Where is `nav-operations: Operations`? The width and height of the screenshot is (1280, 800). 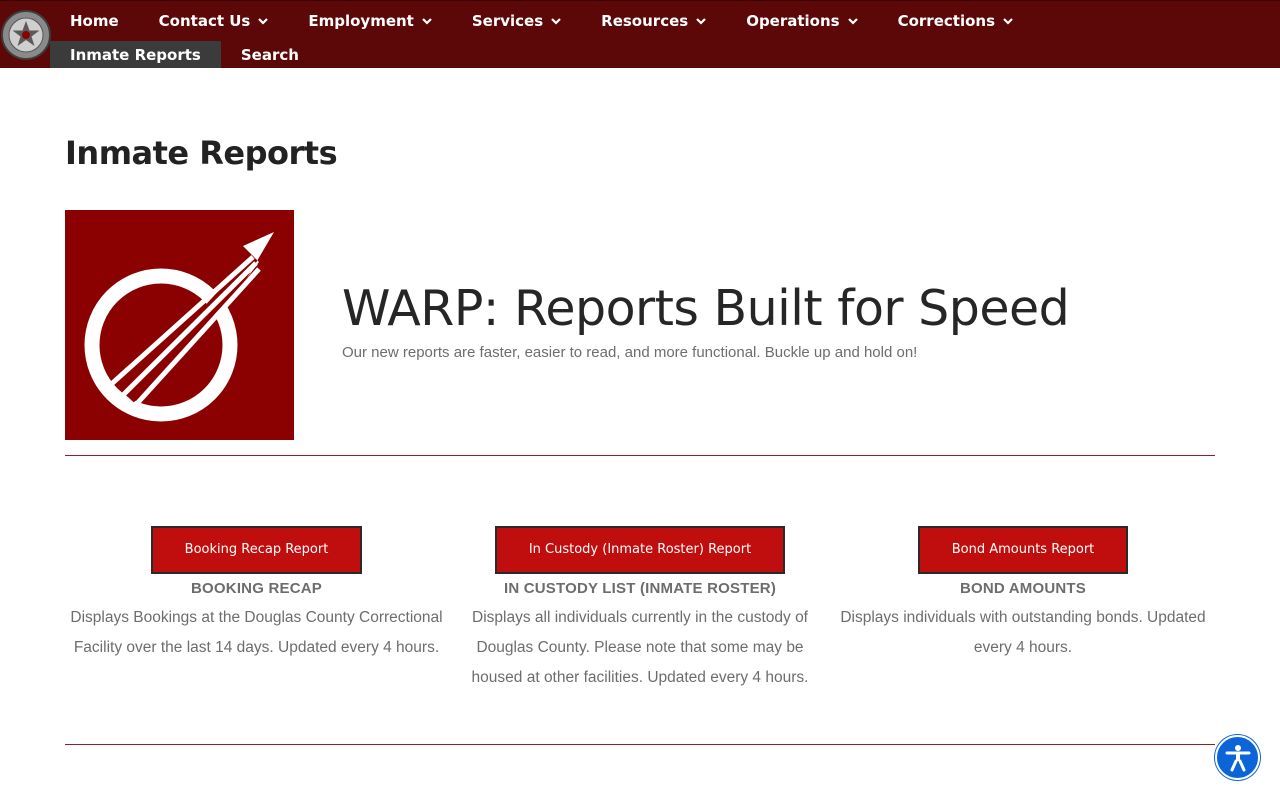 nav-operations: Operations is located at coordinates (801, 21).